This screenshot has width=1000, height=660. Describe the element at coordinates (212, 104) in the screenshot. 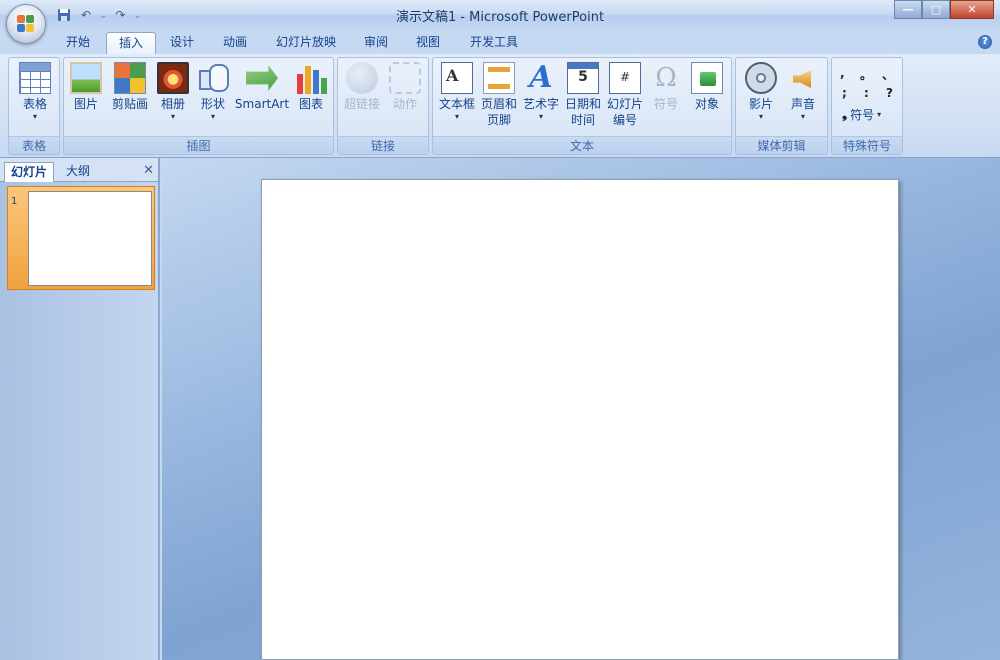

I see `shapes-label: 形状` at that location.